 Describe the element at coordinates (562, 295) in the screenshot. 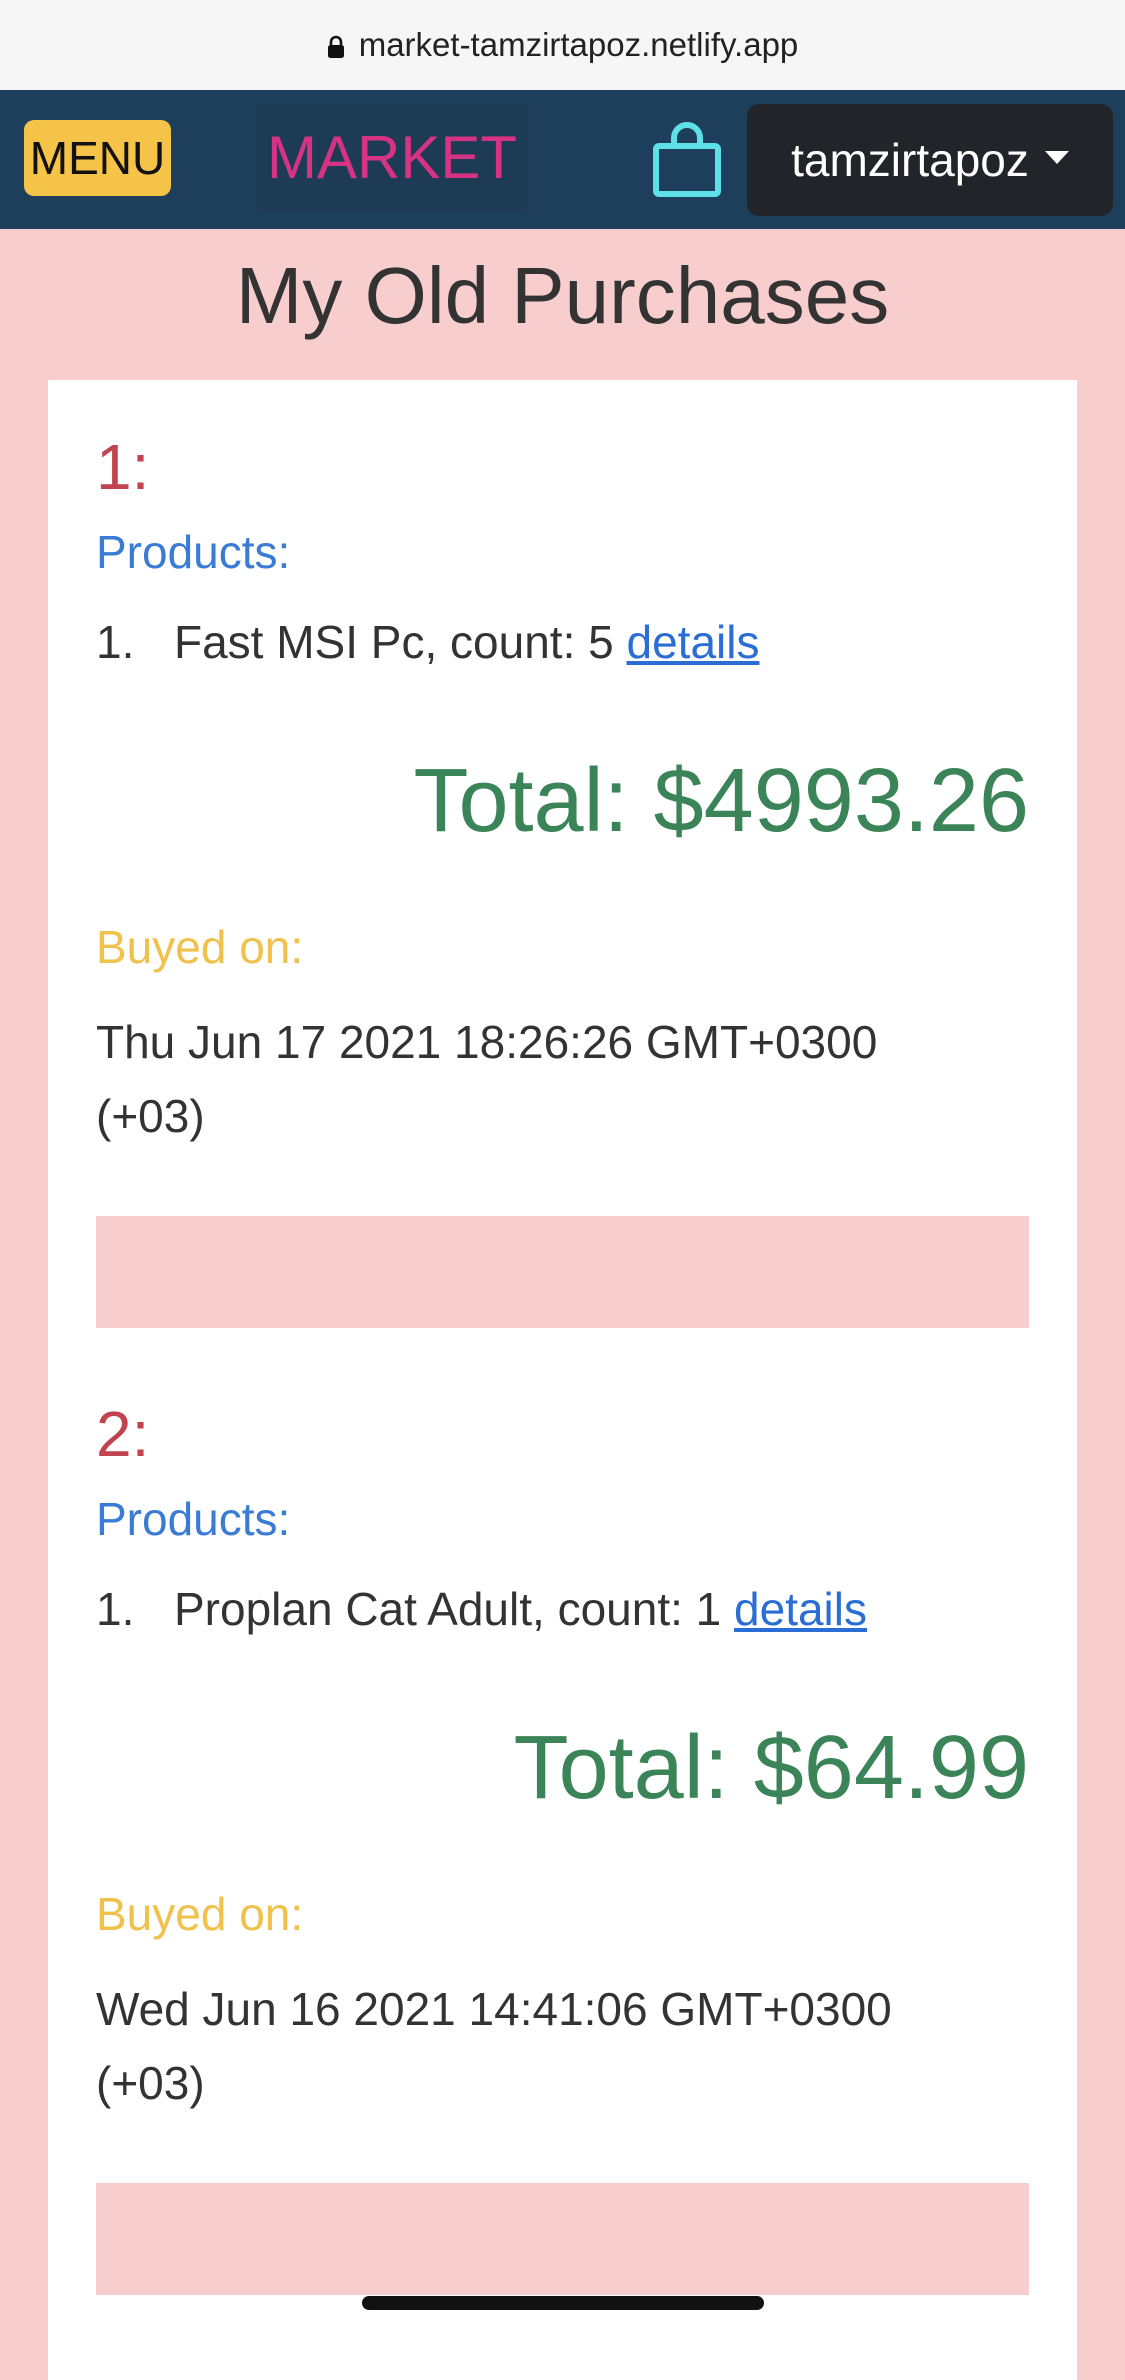

I see `page-title: My Old Purchases` at that location.